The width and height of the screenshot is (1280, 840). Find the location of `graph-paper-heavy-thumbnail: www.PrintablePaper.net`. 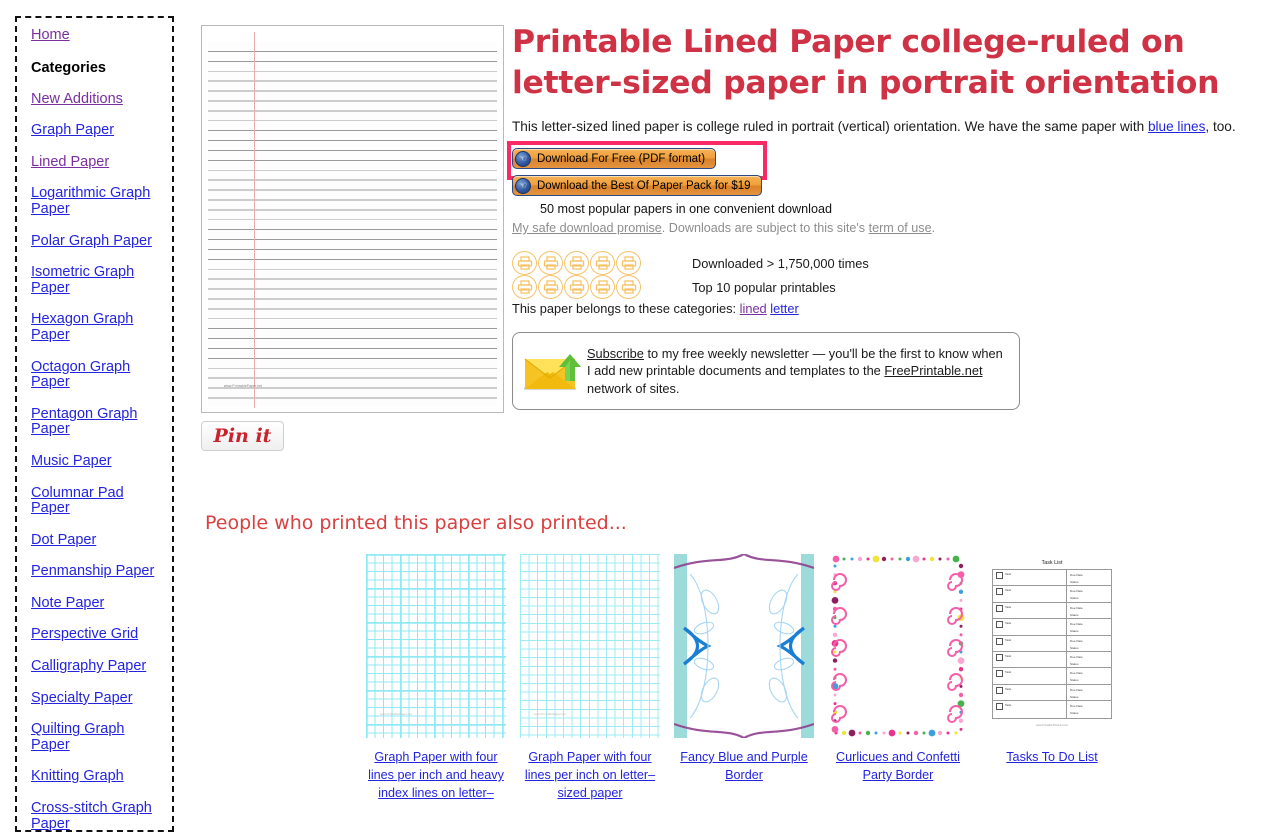

graph-paper-heavy-thumbnail: www.PrintablePaper.net is located at coordinates (436, 646).